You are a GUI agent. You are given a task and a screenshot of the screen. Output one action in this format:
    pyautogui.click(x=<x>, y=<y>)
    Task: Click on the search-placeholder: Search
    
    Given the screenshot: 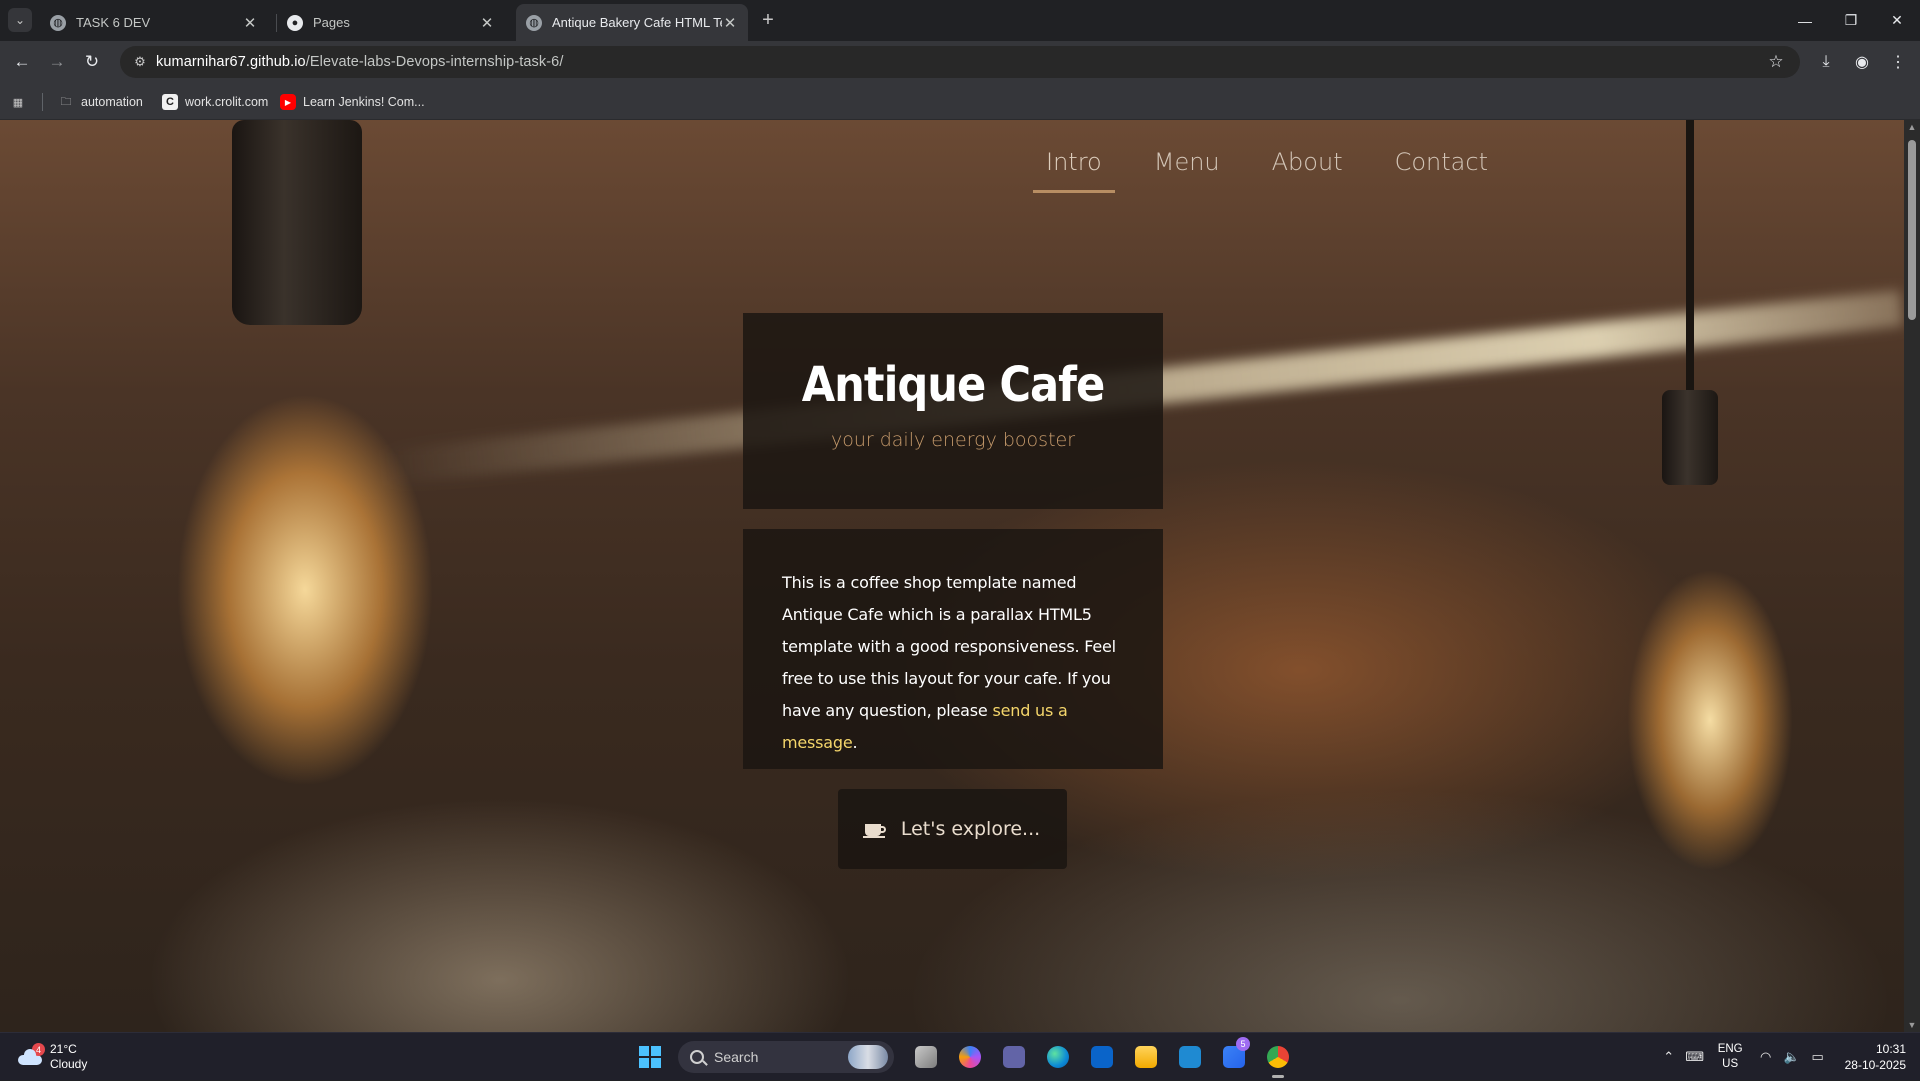 What is the action you would take?
    pyautogui.click(x=736, y=1057)
    